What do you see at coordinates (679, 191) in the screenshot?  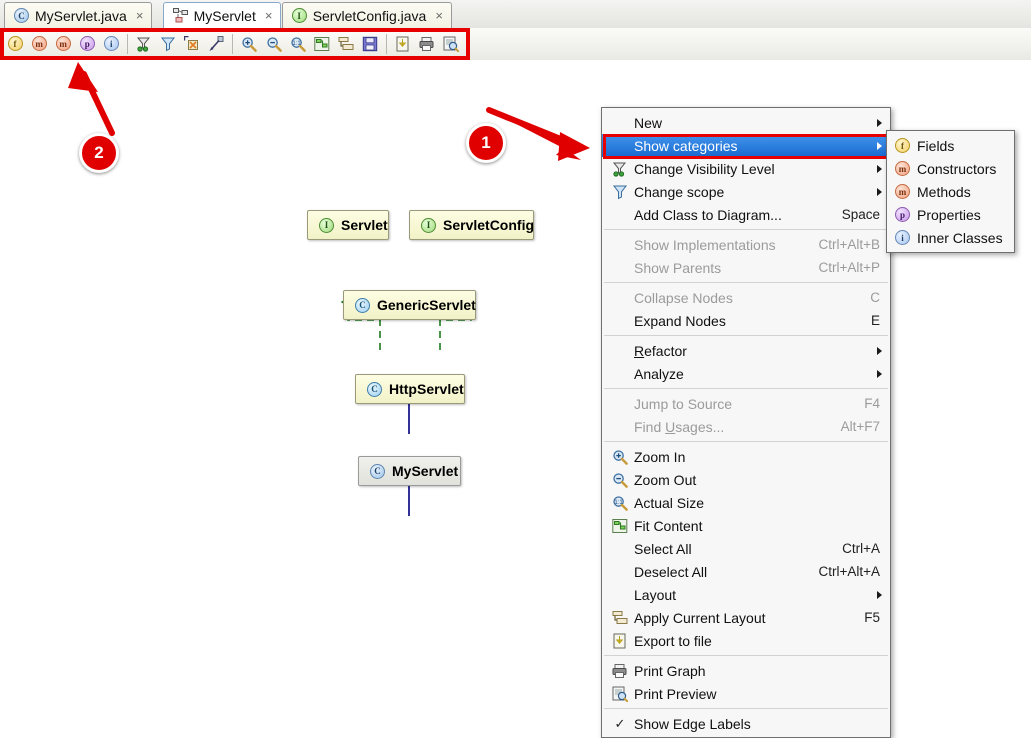 I see `menu-item-label: Change scope` at bounding box center [679, 191].